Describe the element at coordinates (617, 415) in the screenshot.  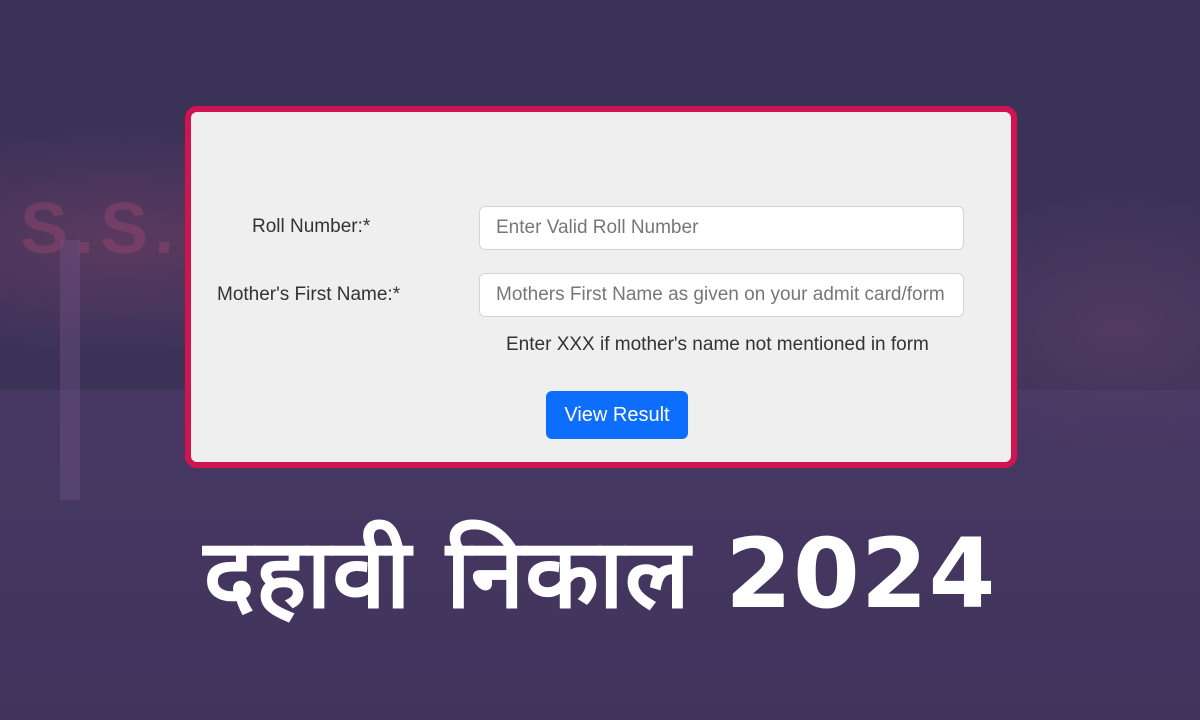
I see `view-result-button: View Result` at that location.